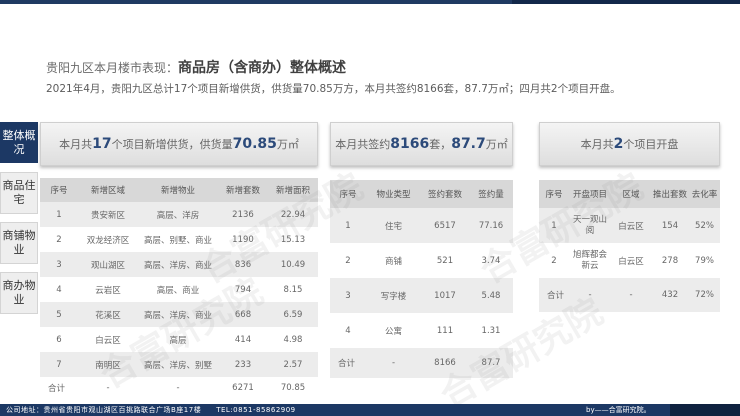  I want to click on tab-shops: 商铺物业, so click(19, 243).